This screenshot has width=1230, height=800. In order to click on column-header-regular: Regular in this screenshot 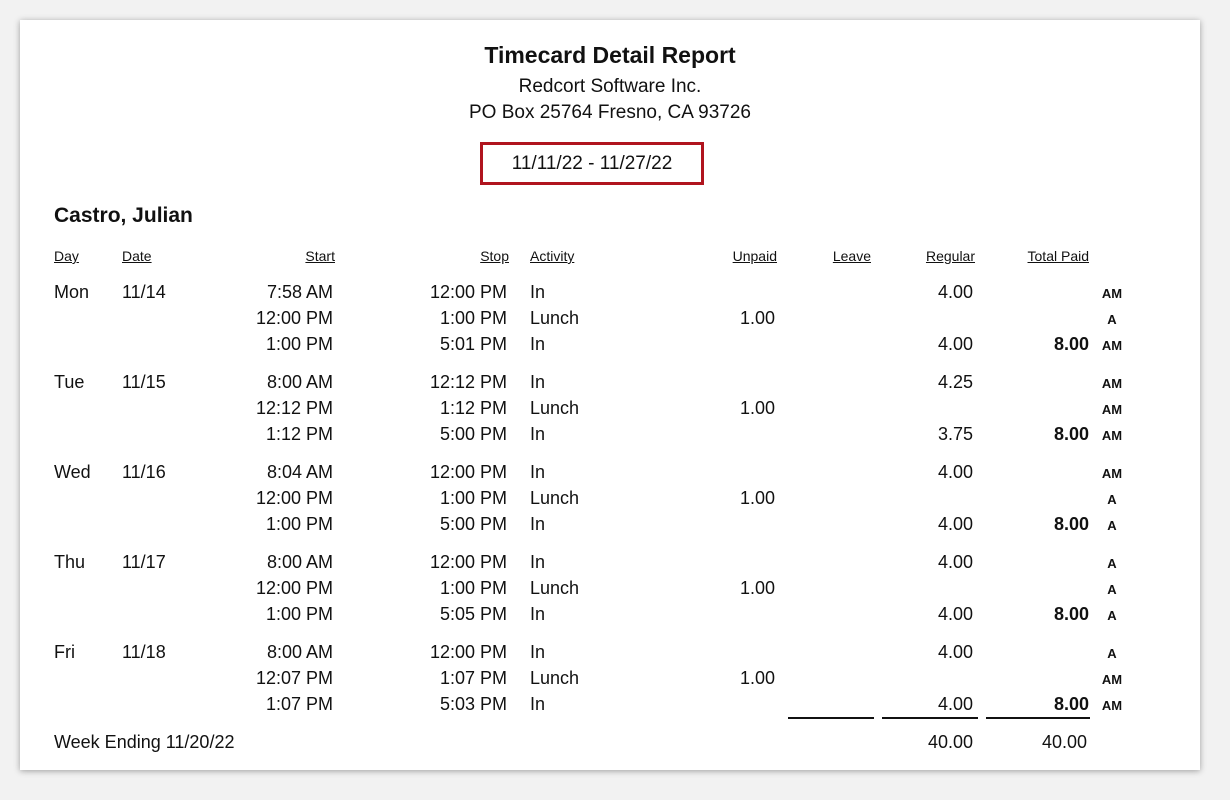, I will do `click(950, 256)`.